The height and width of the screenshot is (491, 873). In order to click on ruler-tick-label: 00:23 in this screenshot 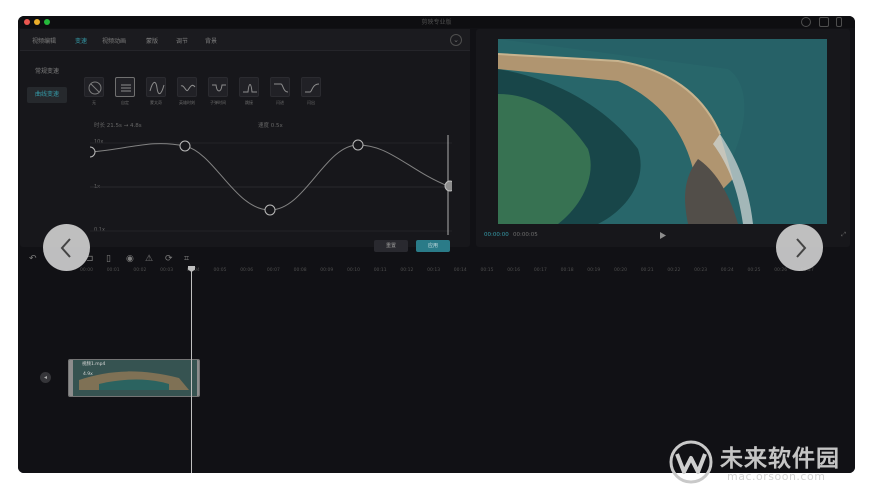, I will do `click(701, 270)`.